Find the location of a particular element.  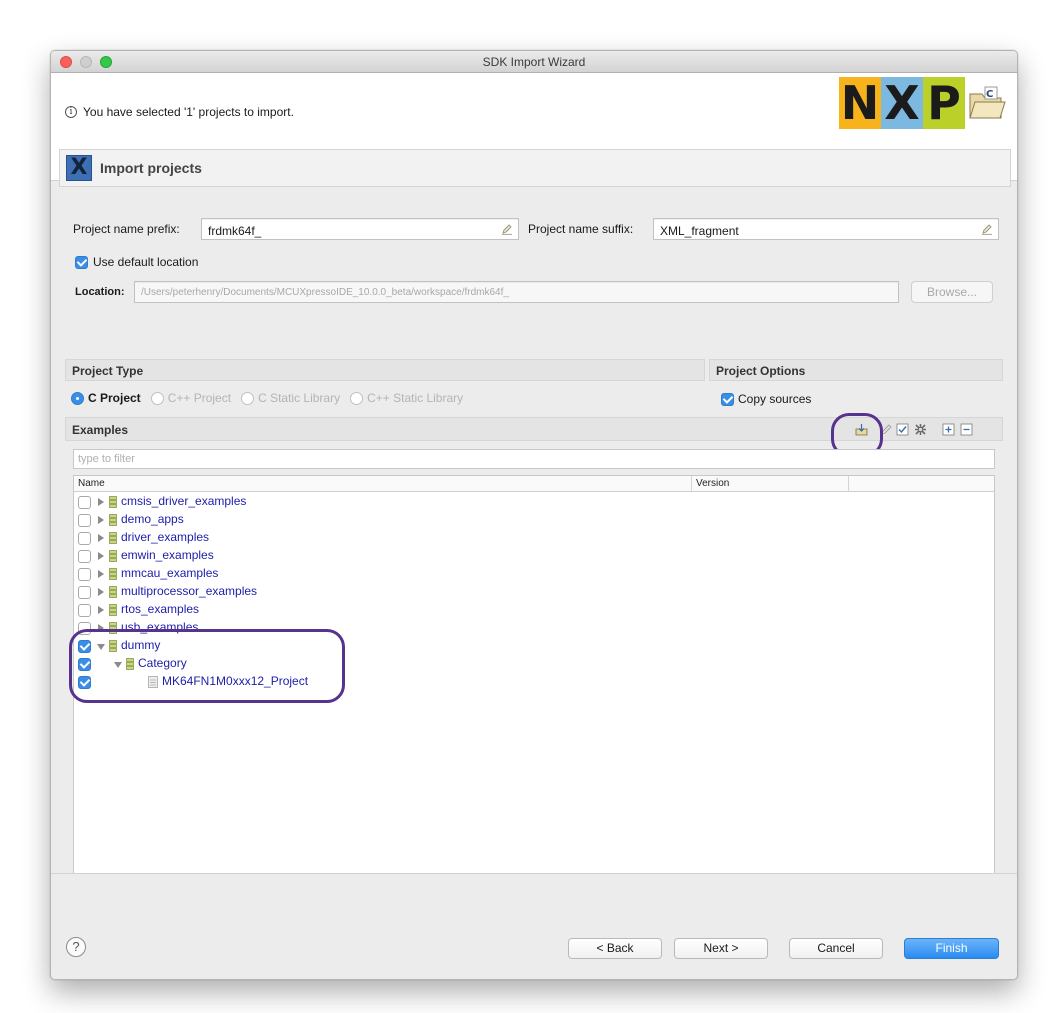

help-button: ? is located at coordinates (76, 947).